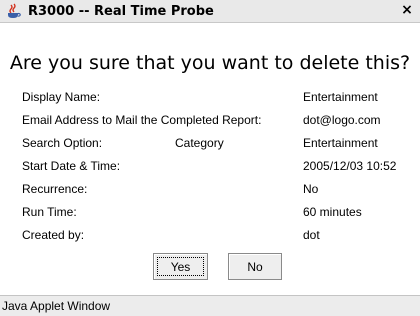 Image resolution: width=420 pixels, height=316 pixels. Describe the element at coordinates (121, 11) in the screenshot. I see `window-title: R3000 -- Real Time Probe` at that location.